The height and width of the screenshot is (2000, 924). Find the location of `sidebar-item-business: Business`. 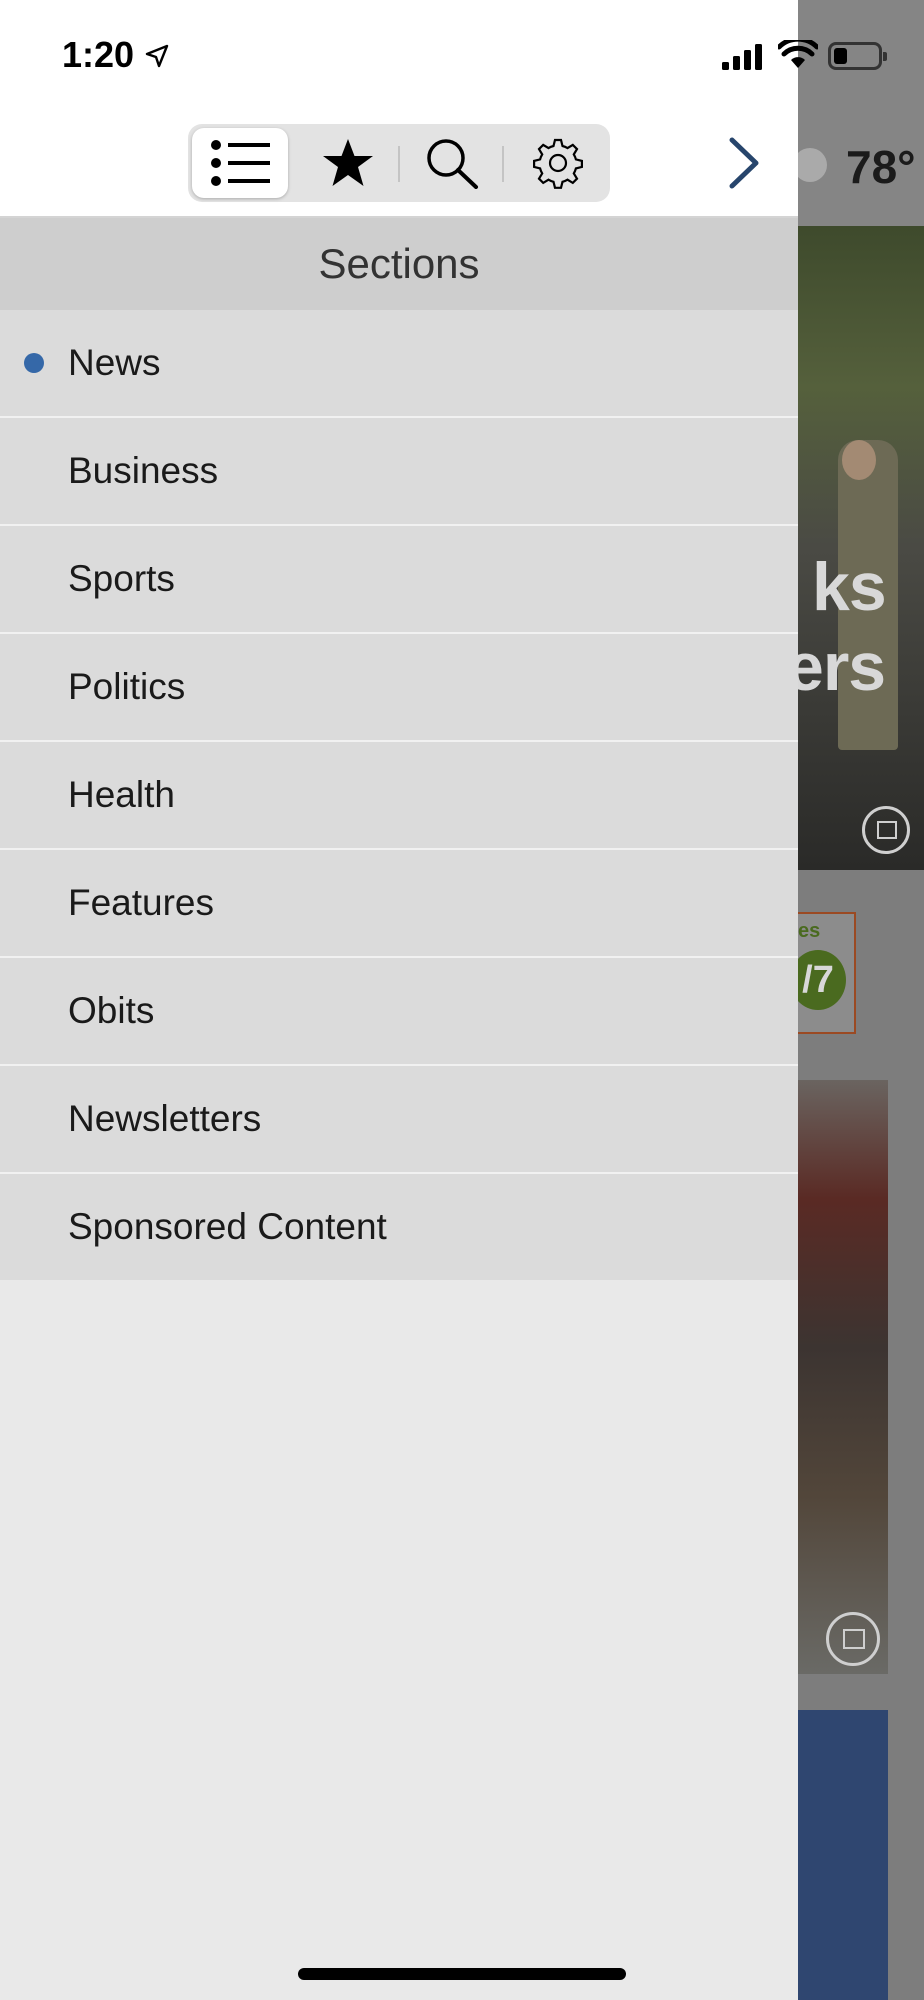

sidebar-item-business: Business is located at coordinates (399, 472).